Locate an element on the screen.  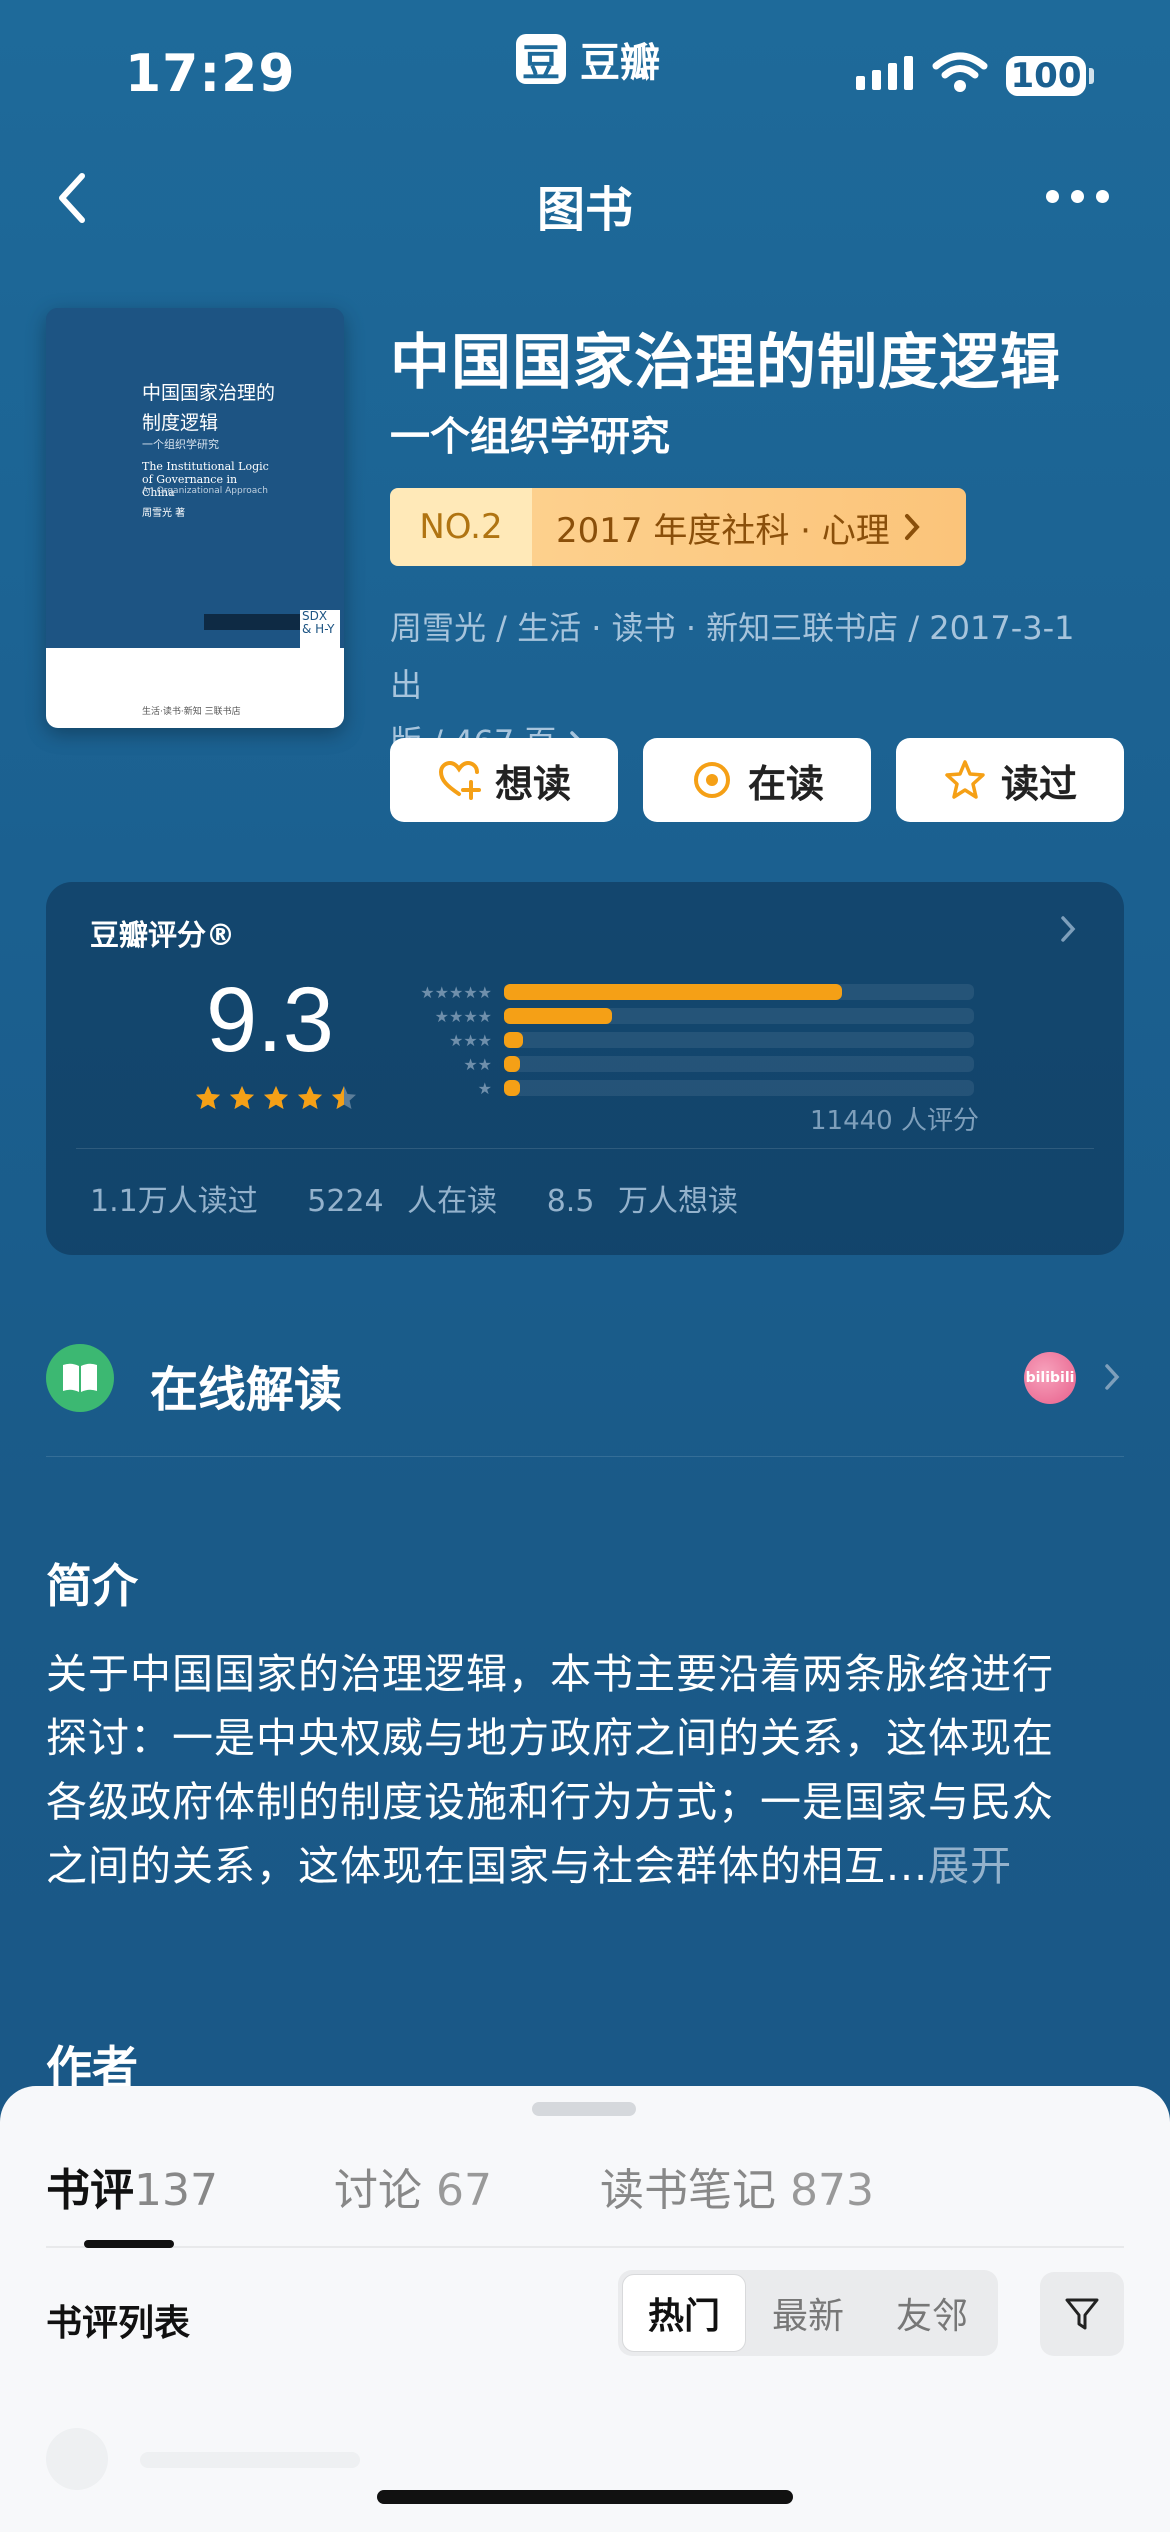
status-time: 17:29 is located at coordinates (210, 74).